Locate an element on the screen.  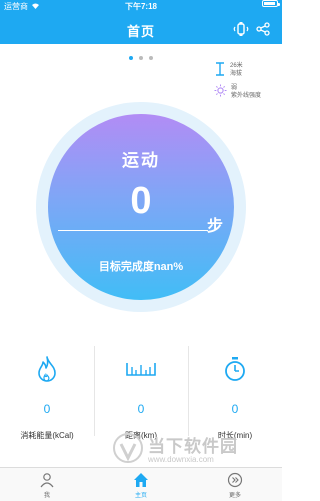
battery-icon is located at coordinates (271, 3).